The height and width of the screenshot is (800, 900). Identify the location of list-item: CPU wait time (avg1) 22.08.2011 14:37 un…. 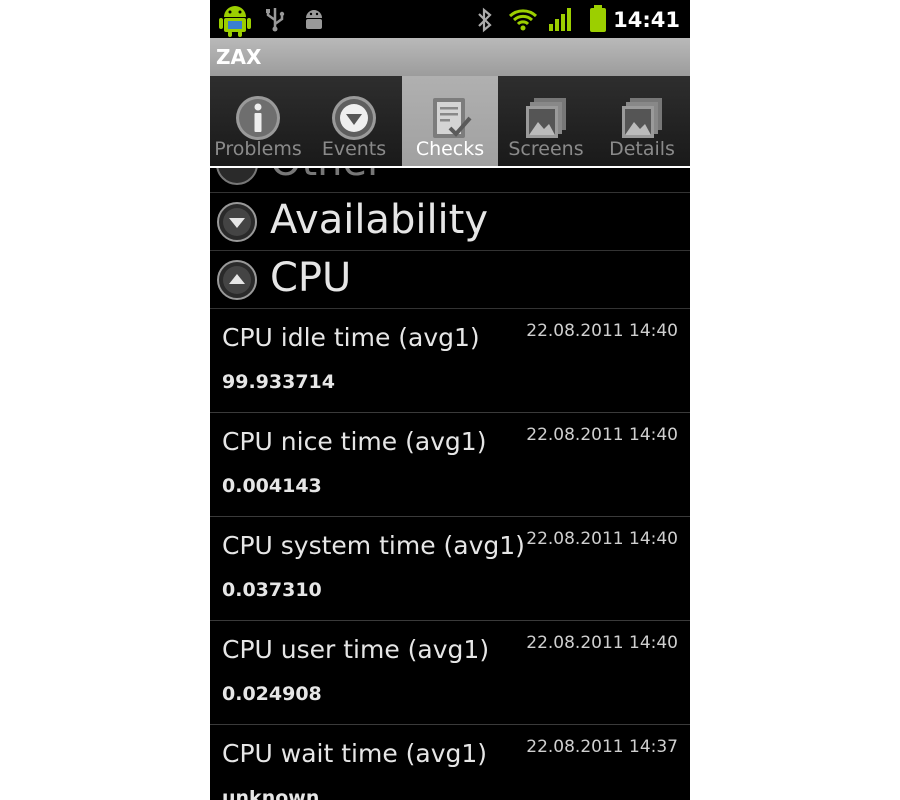
(450, 762).